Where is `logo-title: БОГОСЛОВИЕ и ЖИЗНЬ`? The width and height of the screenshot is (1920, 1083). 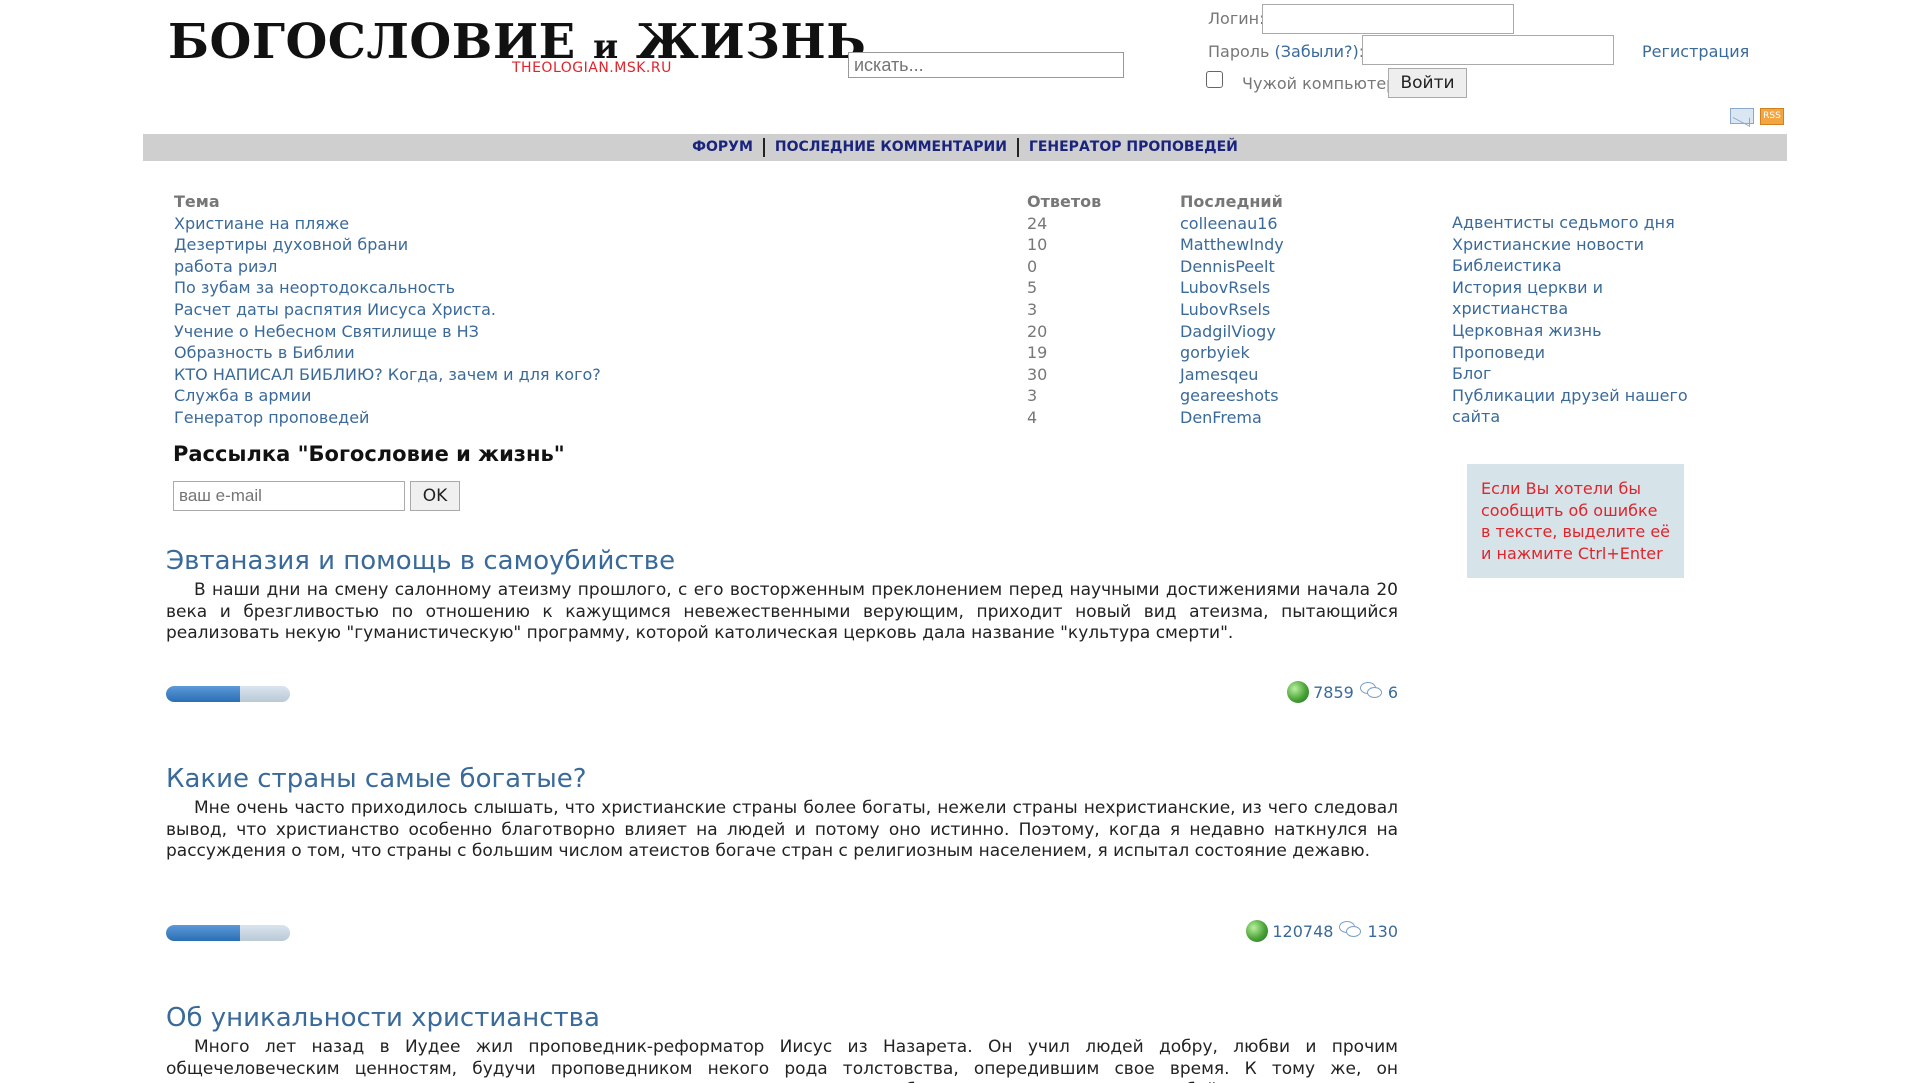 logo-title: БОГОСЛОВИЕ и ЖИЗНЬ is located at coordinates (517, 42).